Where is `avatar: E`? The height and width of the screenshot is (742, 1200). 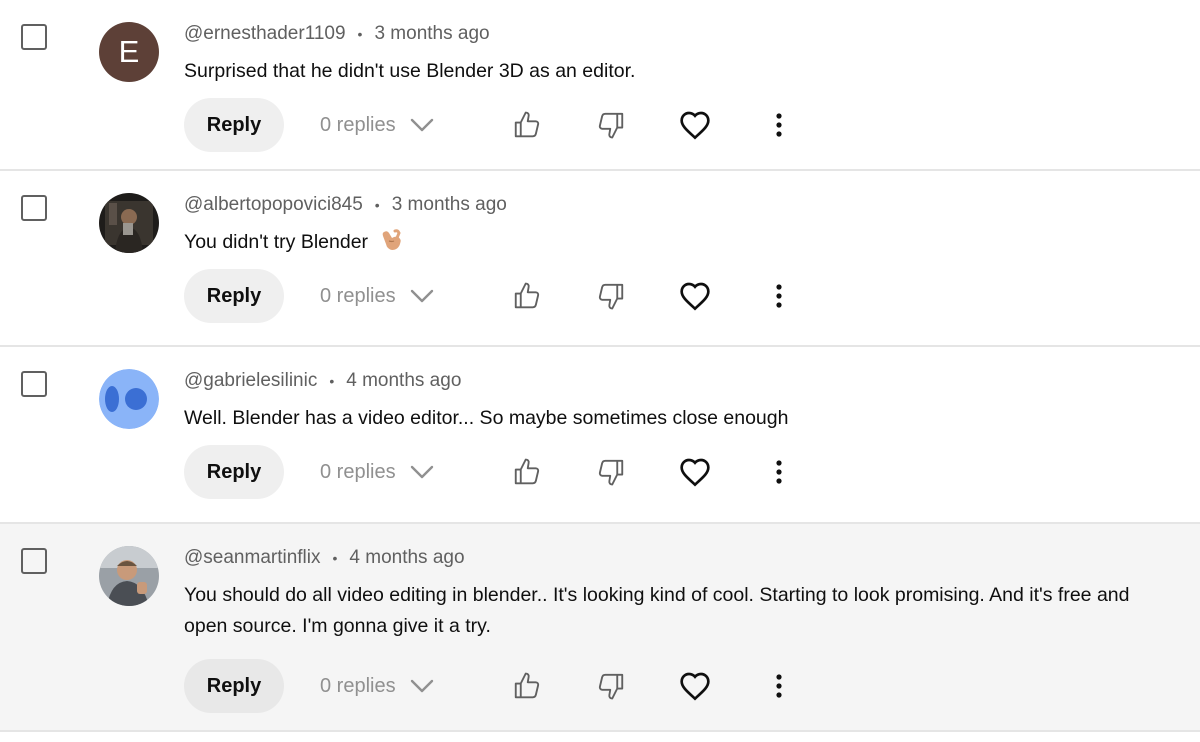 avatar: E is located at coordinates (129, 52).